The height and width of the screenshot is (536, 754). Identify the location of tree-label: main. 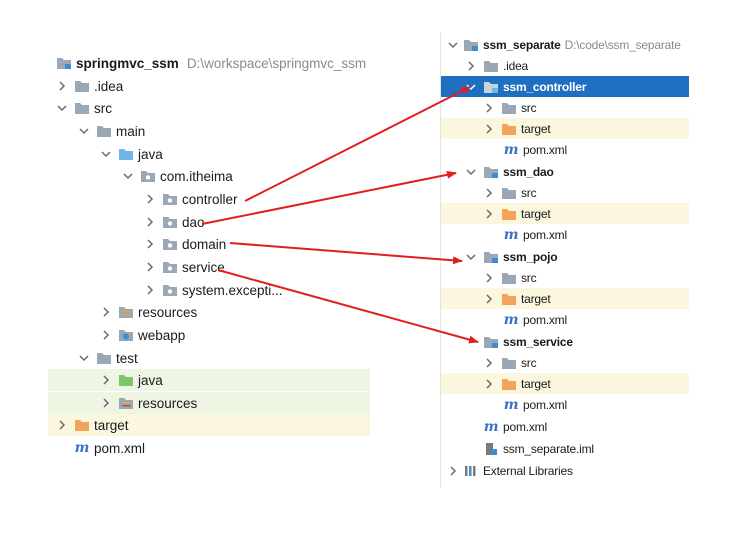
(131, 131).